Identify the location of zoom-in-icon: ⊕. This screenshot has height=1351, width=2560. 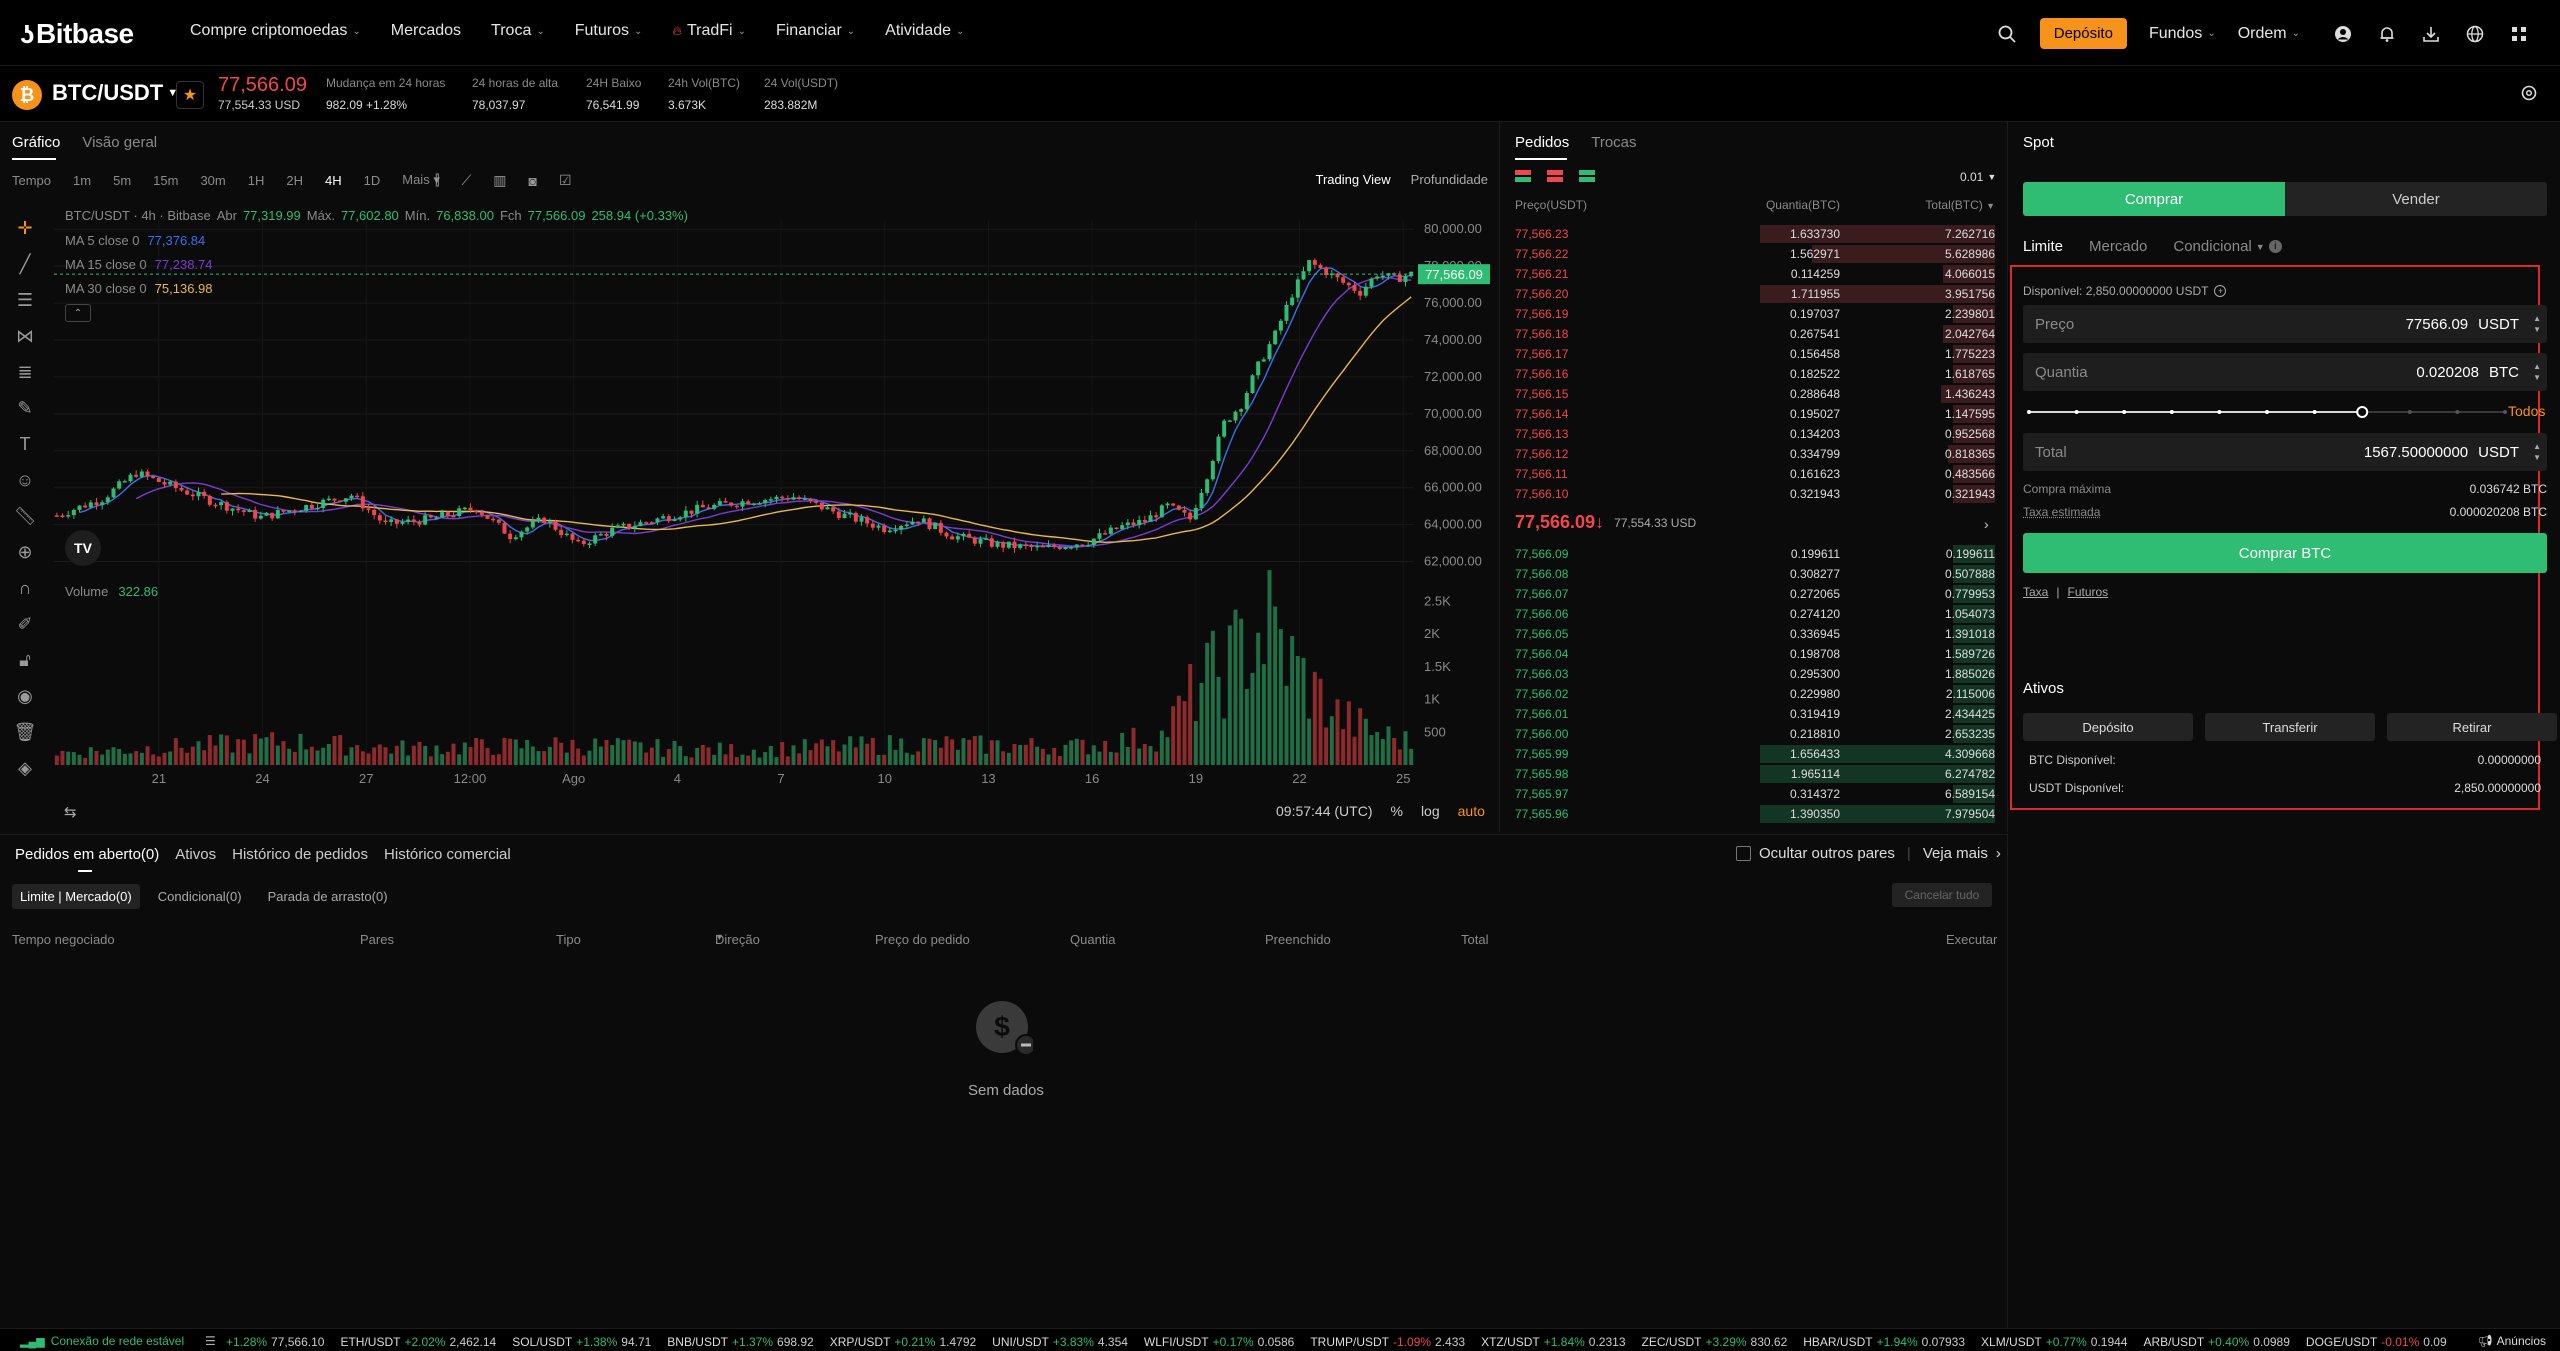
(25, 552).